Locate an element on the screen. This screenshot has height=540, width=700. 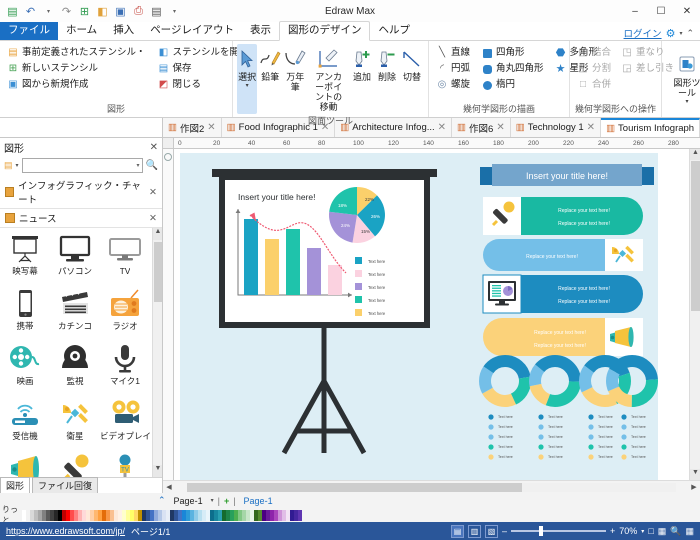
scroll-left-icon: ◀ is located at coordinates (169, 487).